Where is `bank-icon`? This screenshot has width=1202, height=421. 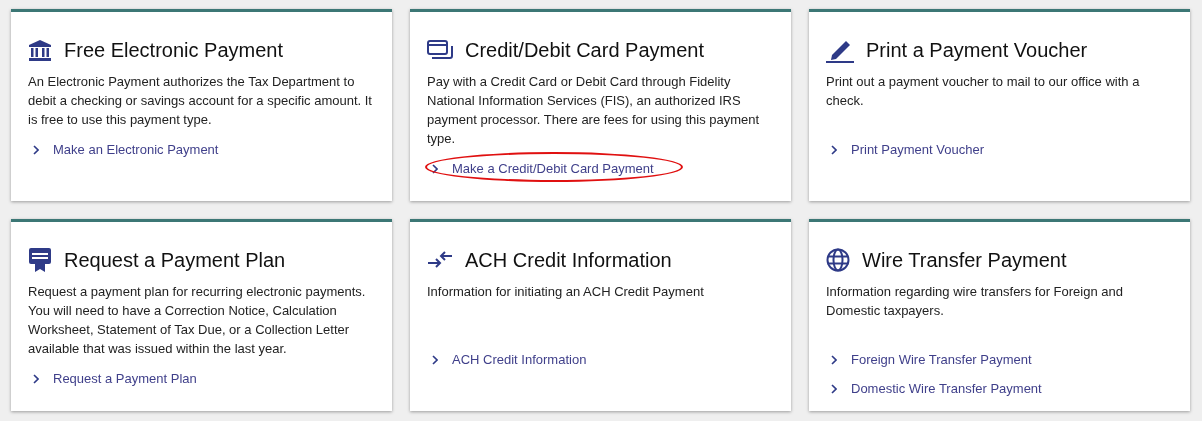 bank-icon is located at coordinates (40, 50).